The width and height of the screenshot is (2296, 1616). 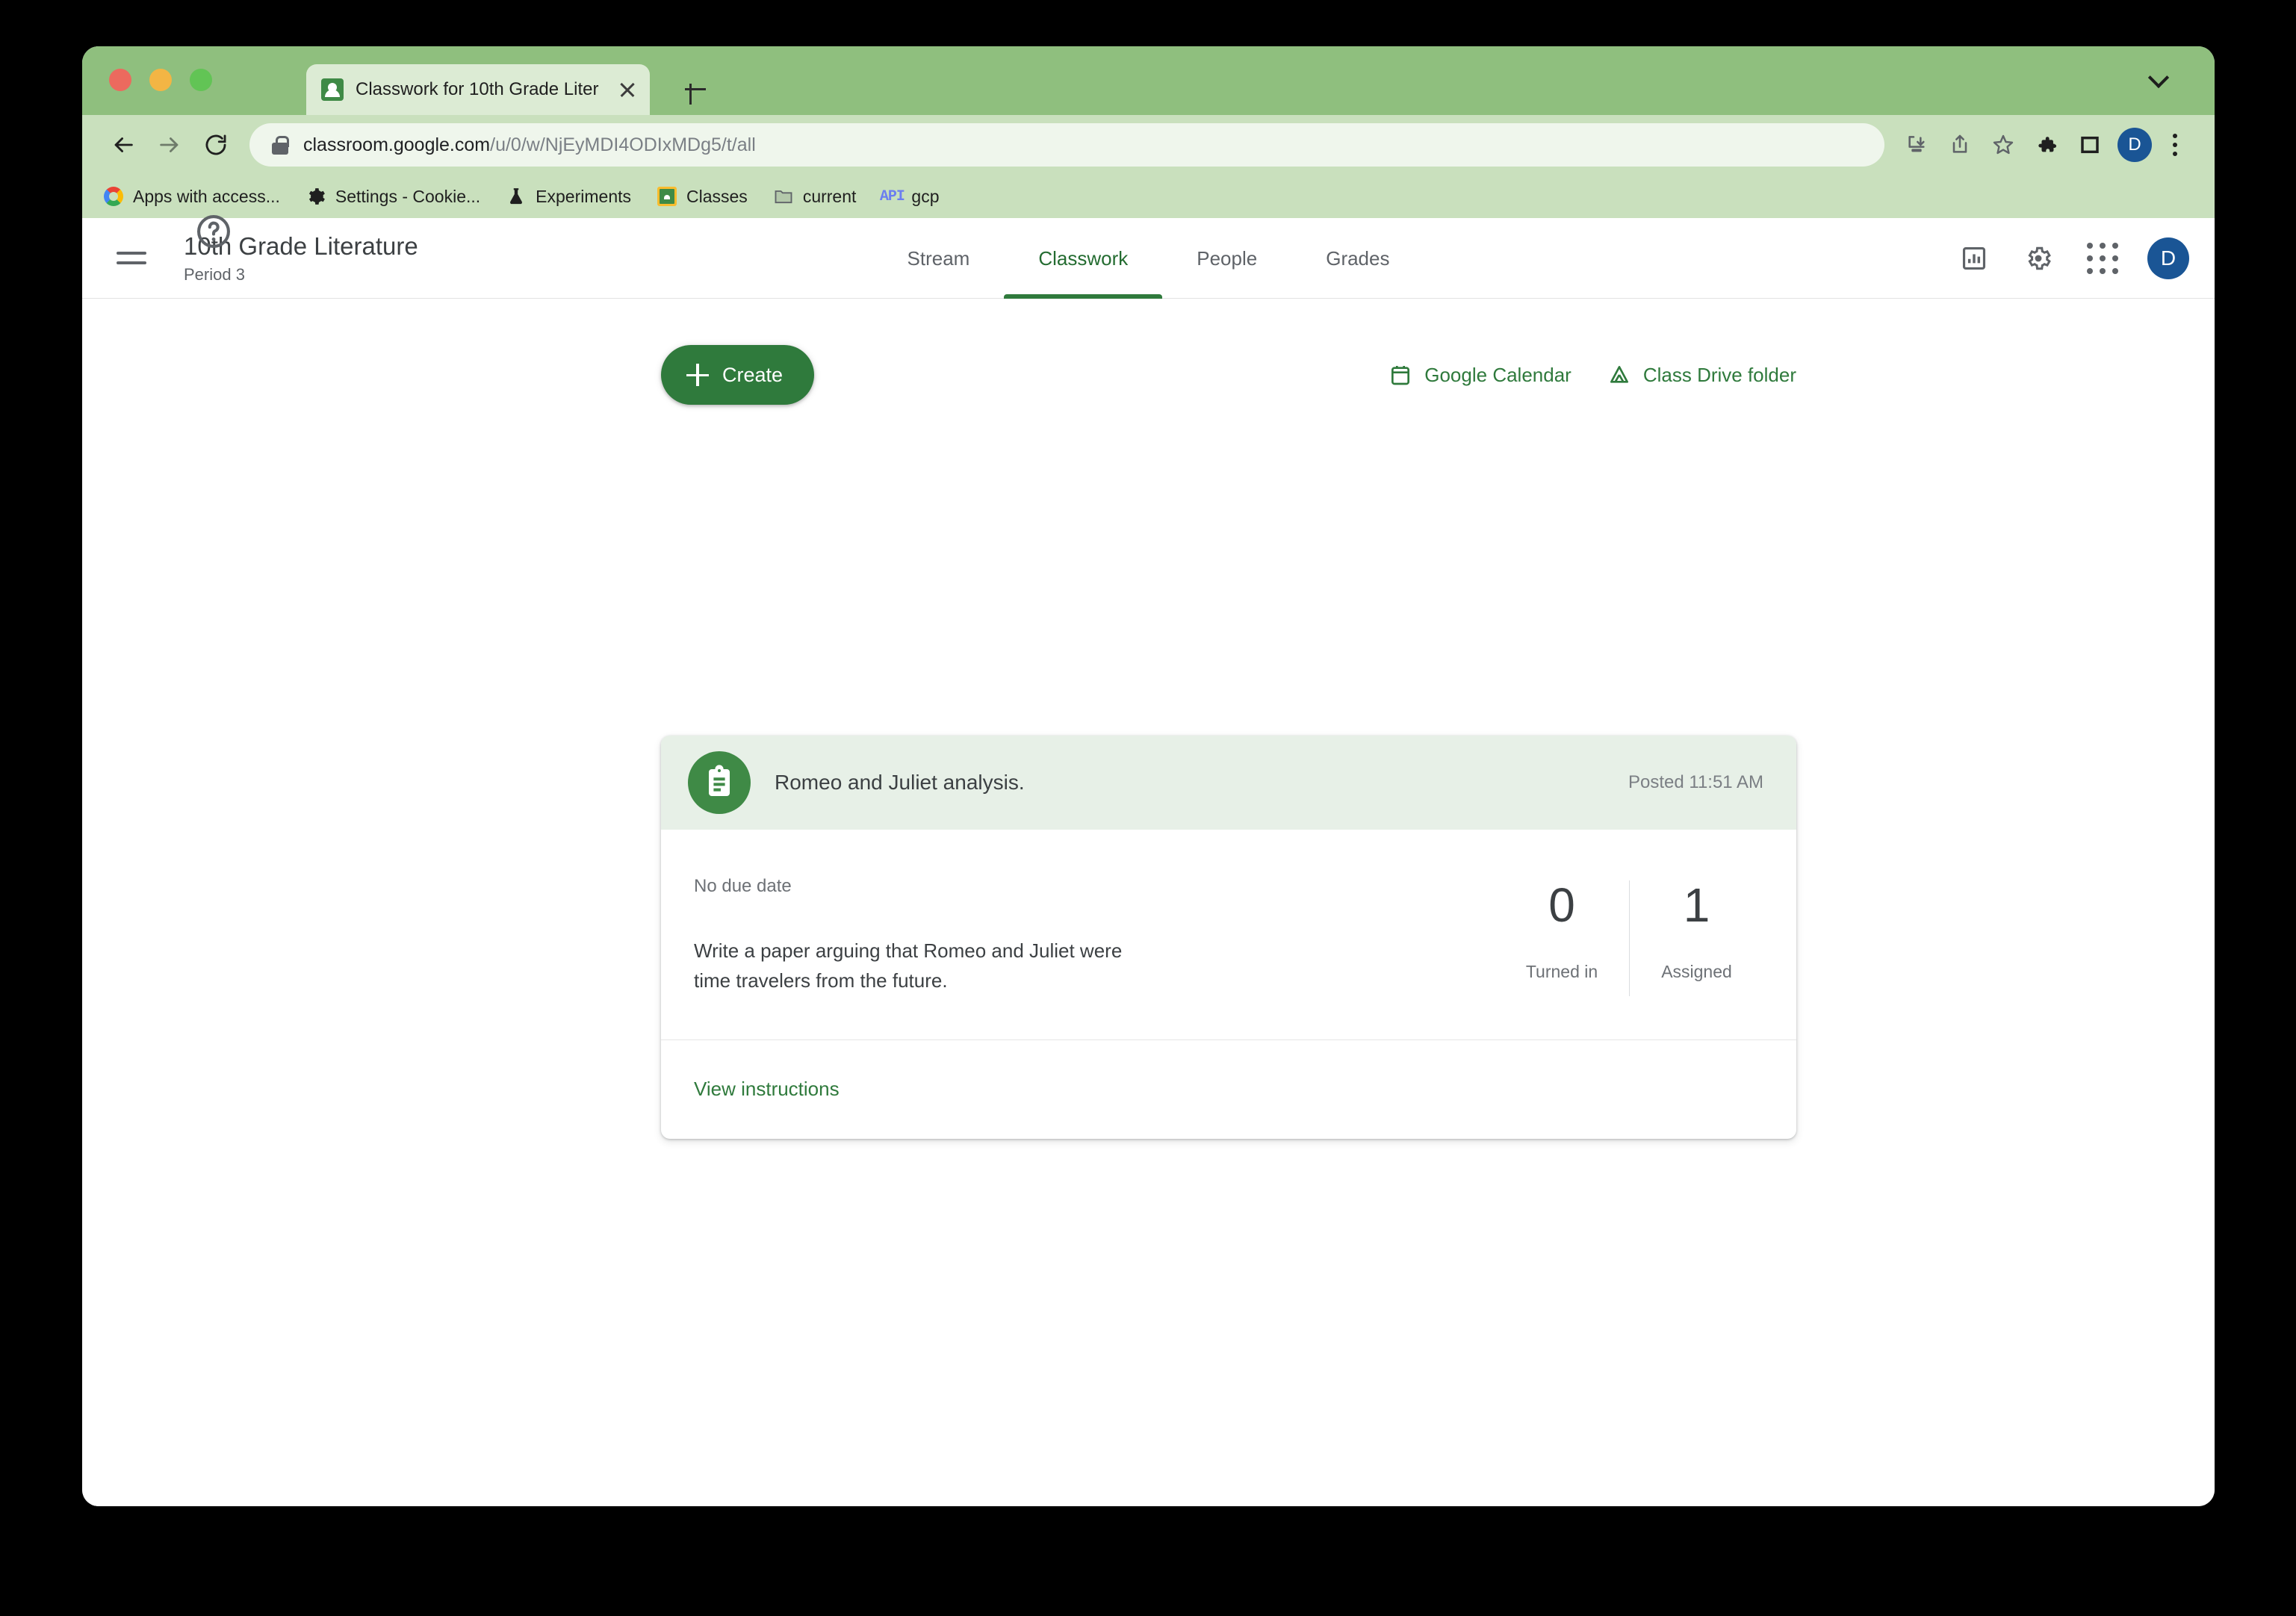 I want to click on assignment-card-footer: View instructions, so click(x=1228, y=1089).